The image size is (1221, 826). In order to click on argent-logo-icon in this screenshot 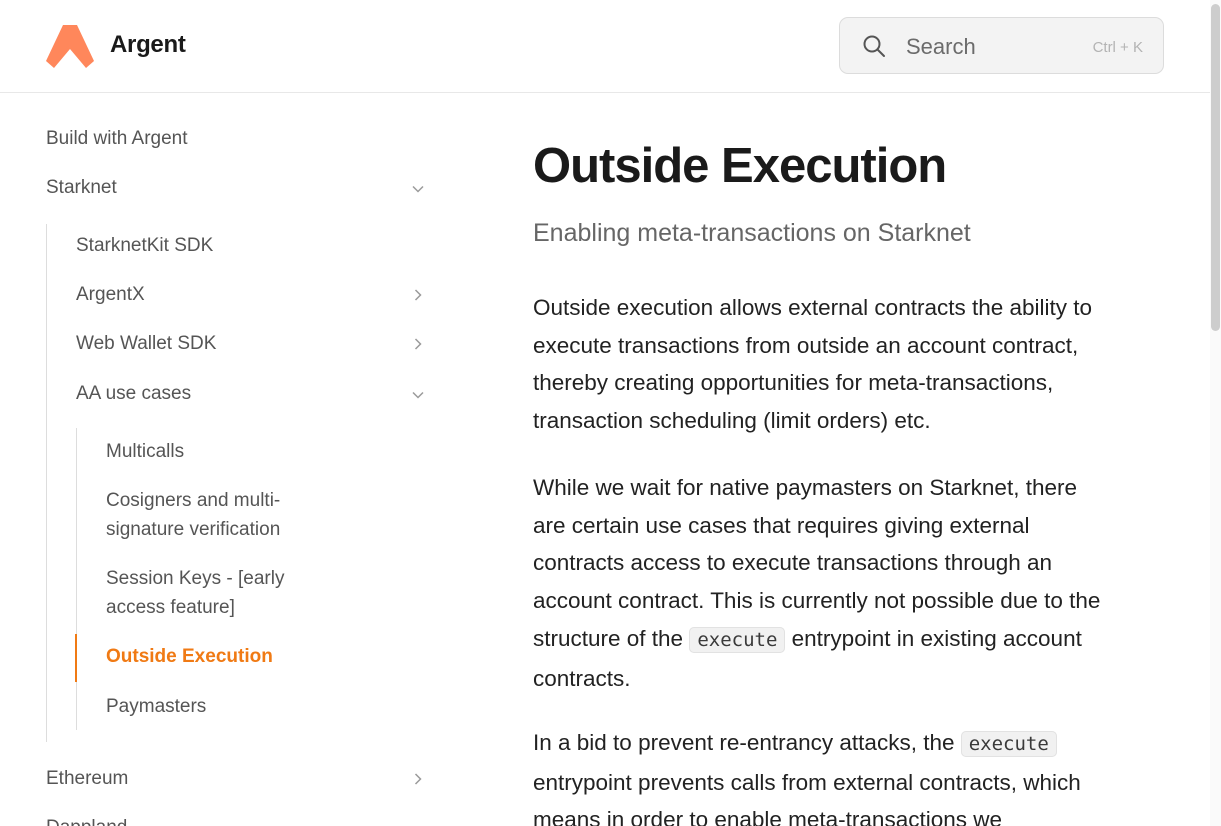, I will do `click(70, 46)`.